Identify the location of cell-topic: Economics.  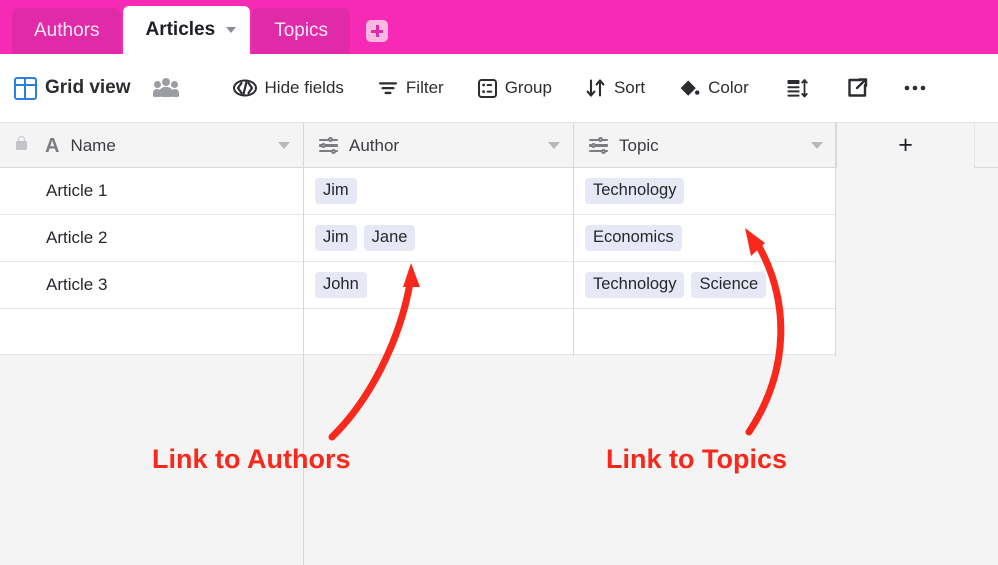
(705, 238).